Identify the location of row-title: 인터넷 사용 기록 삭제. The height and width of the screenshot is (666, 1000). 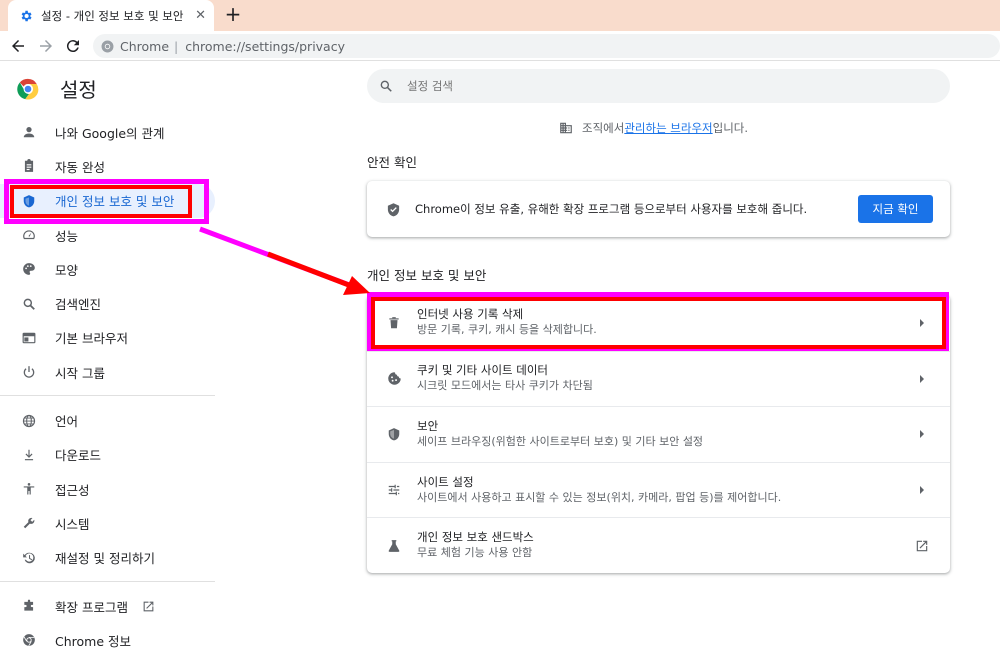
(470, 314).